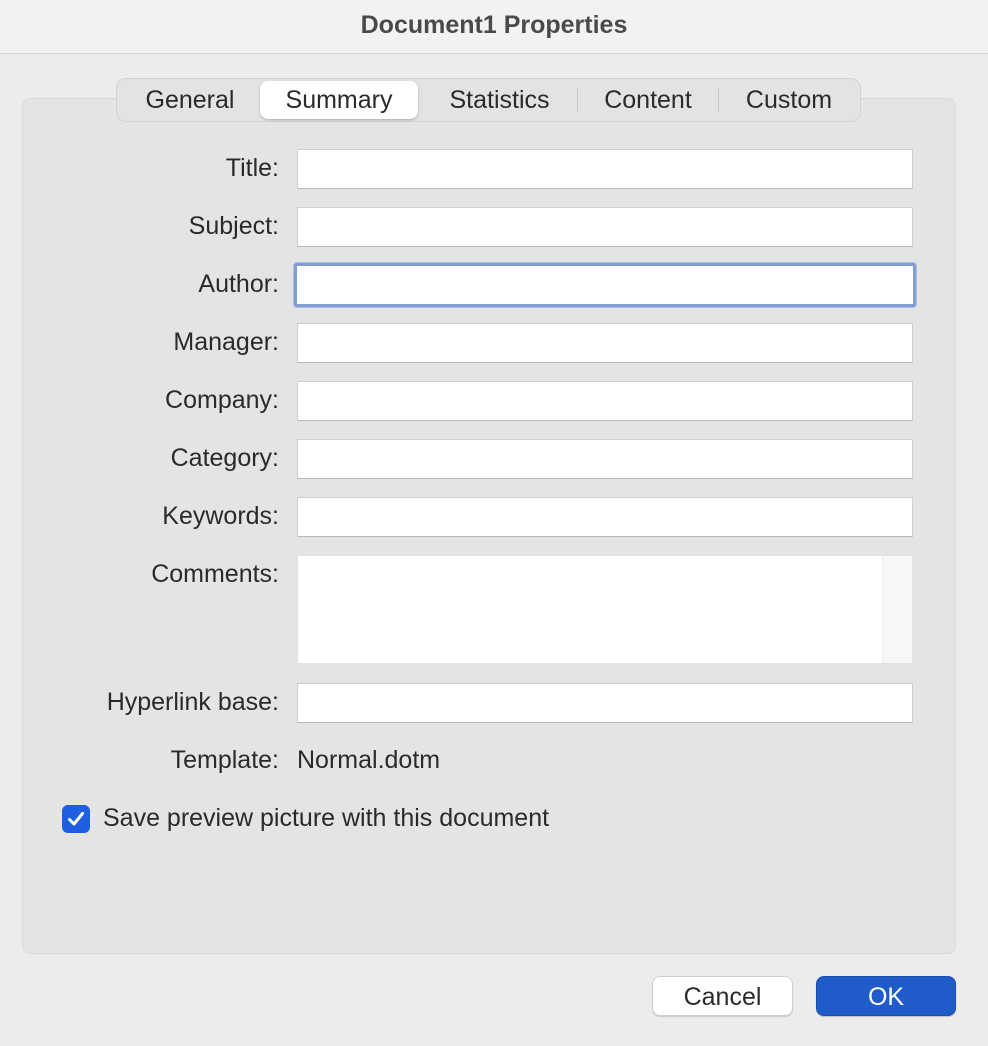  I want to click on save-preview-checkbox, so click(76, 819).